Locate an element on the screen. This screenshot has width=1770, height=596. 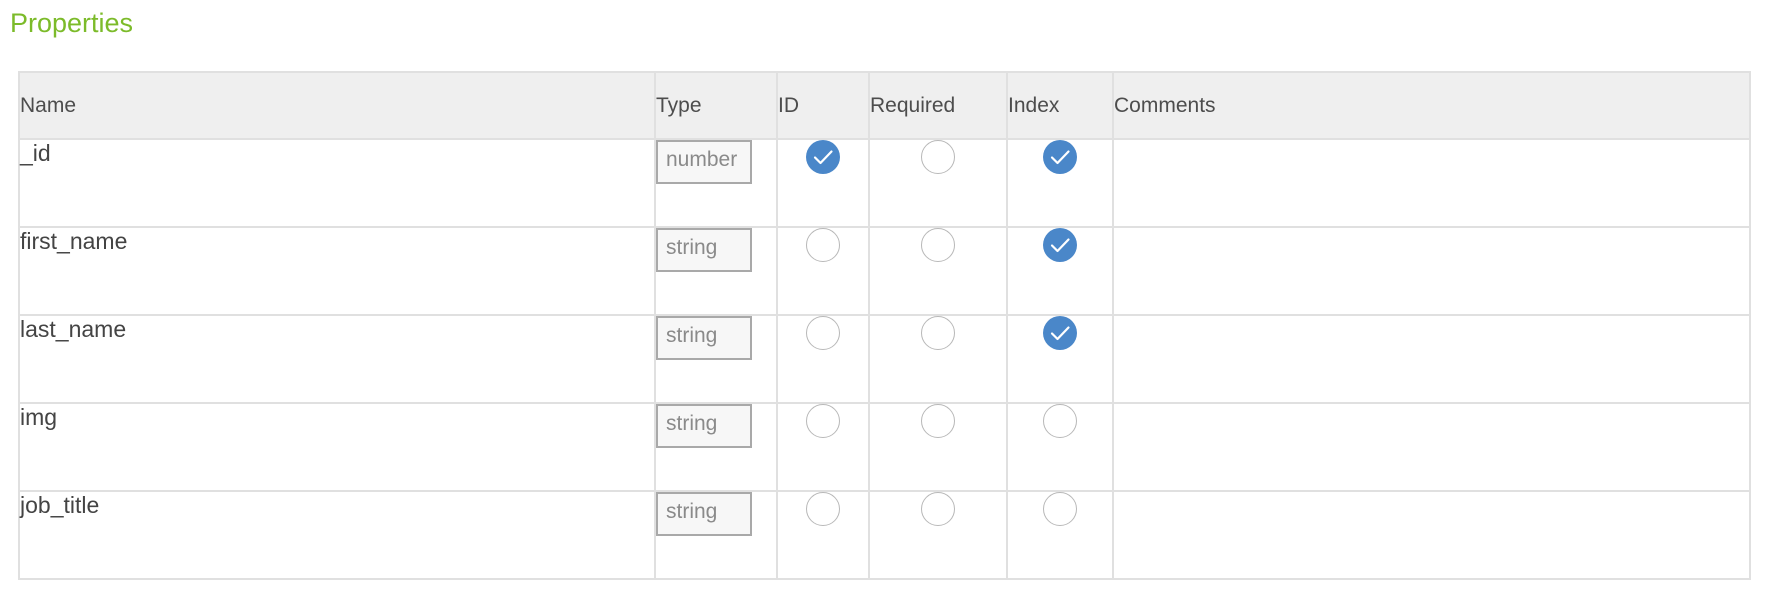
column-header-index: Index is located at coordinates (1060, 105).